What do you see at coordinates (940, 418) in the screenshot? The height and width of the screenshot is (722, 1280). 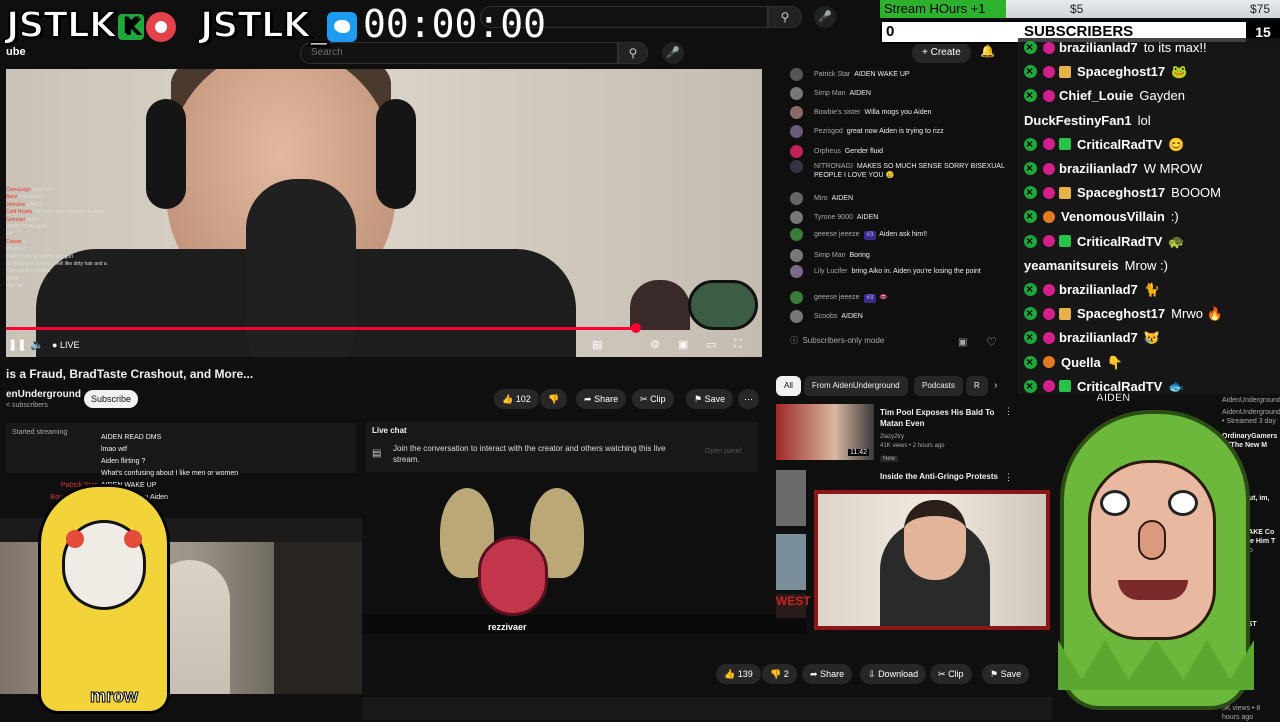 I see `rec-title-1: Tim Pool Exposes His Bald To Matan Even` at bounding box center [940, 418].